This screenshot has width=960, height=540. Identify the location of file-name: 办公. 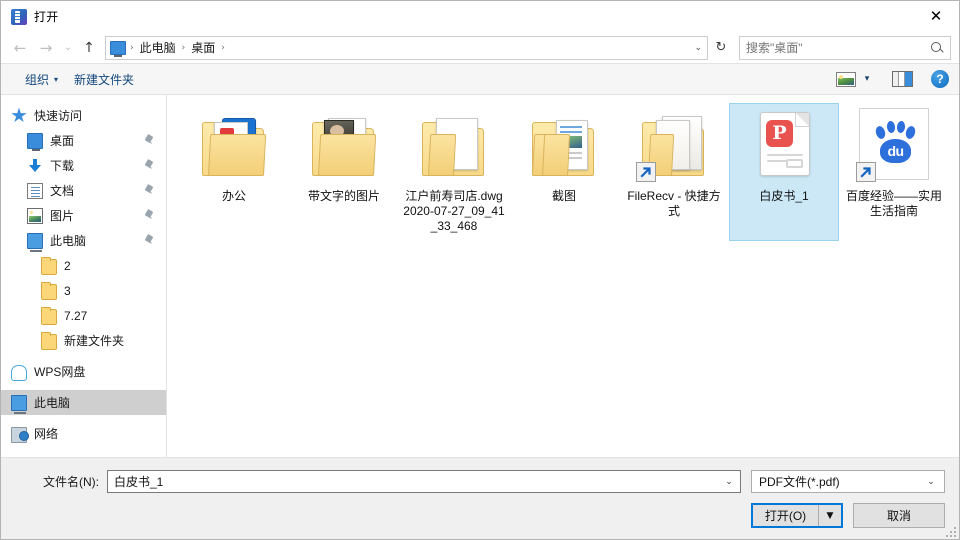
(233, 196).